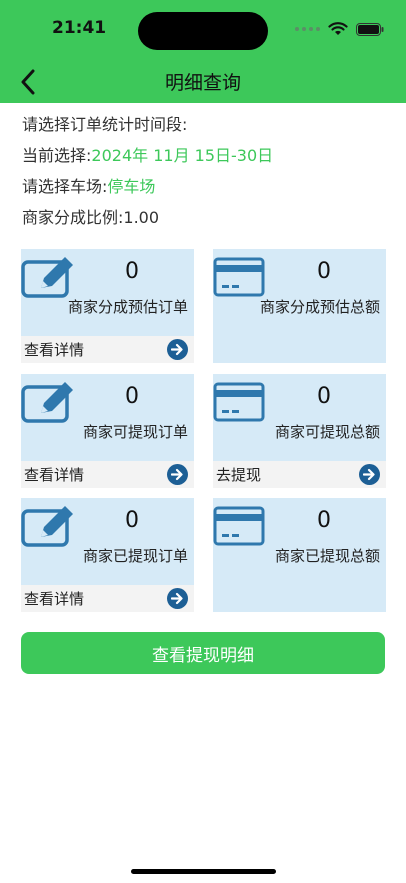  I want to click on parking-lot-value: 停车场, so click(131, 186).